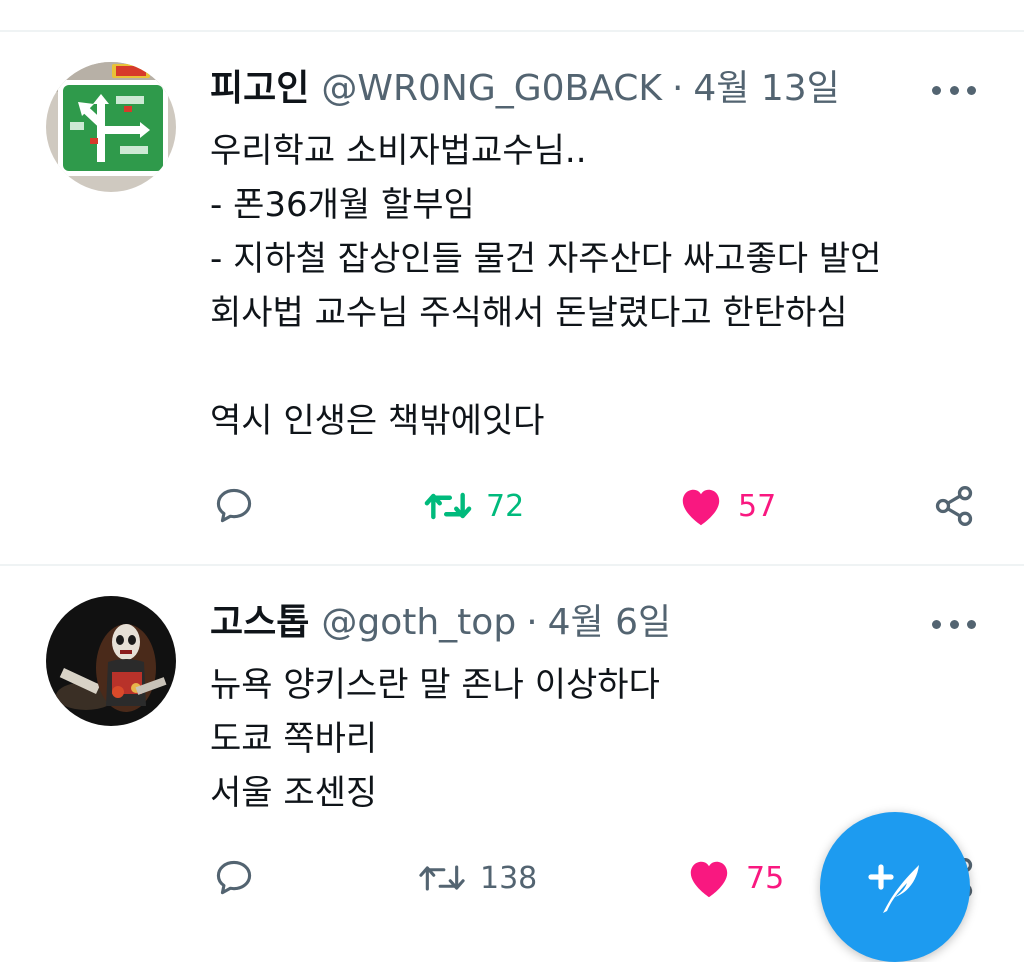 The height and width of the screenshot is (962, 1024). What do you see at coordinates (509, 878) in the screenshot?
I see `retweet-count: 138` at bounding box center [509, 878].